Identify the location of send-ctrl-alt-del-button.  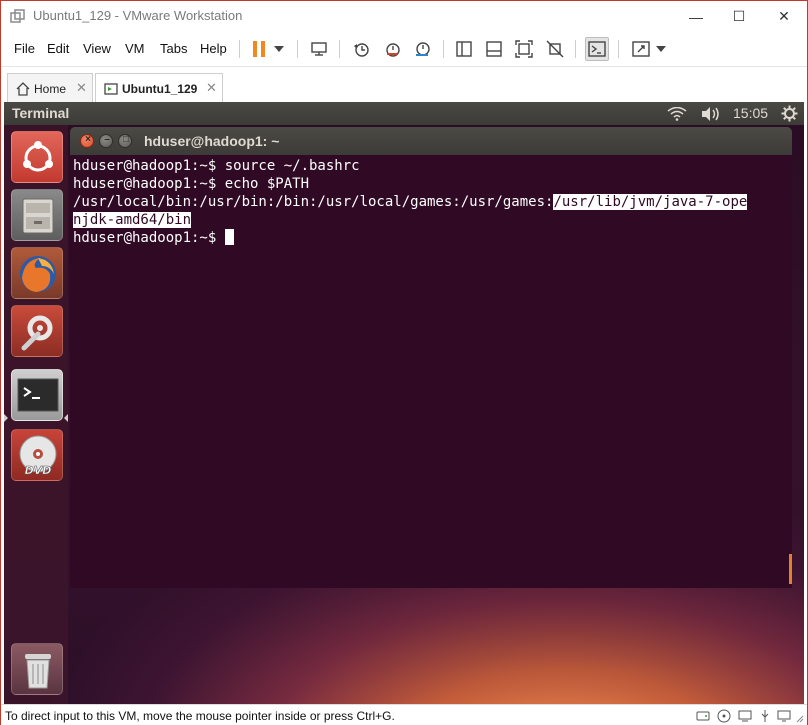
(319, 49).